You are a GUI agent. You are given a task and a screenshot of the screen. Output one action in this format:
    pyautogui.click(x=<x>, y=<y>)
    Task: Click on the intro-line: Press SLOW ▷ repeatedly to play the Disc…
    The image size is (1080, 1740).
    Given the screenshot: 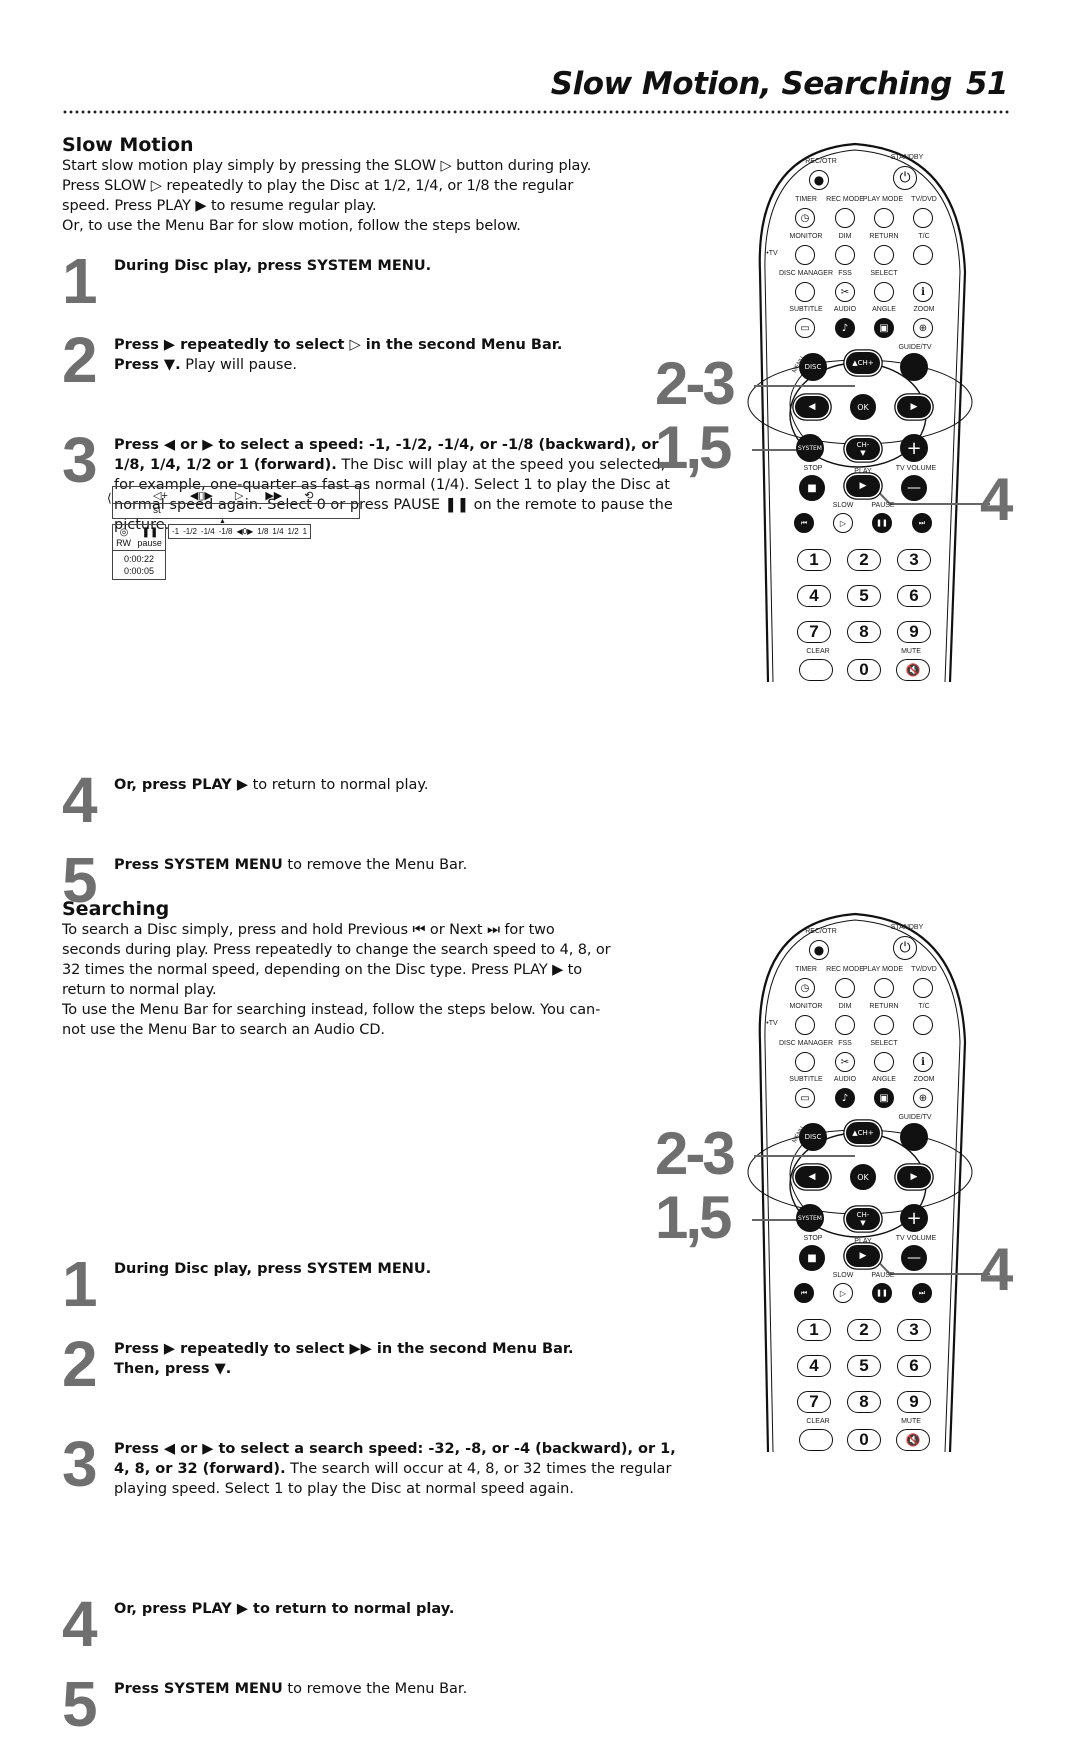 What is the action you would take?
    pyautogui.click(x=318, y=186)
    